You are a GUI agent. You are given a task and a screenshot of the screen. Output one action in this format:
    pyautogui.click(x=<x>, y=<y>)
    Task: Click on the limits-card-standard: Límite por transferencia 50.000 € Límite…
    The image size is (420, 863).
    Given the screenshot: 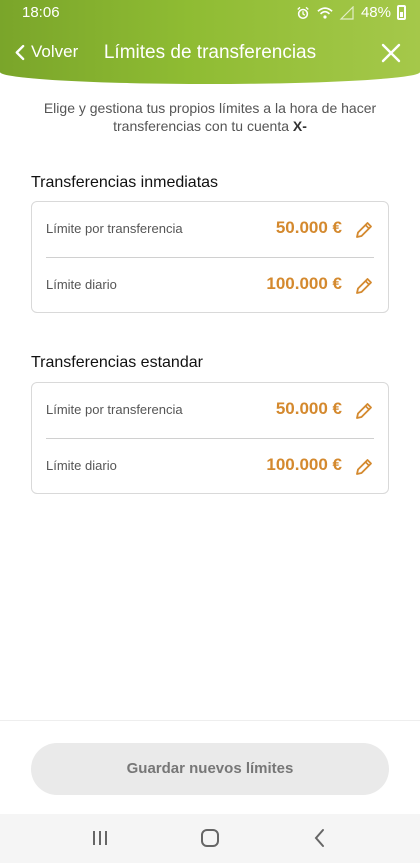 What is the action you would take?
    pyautogui.click(x=210, y=438)
    